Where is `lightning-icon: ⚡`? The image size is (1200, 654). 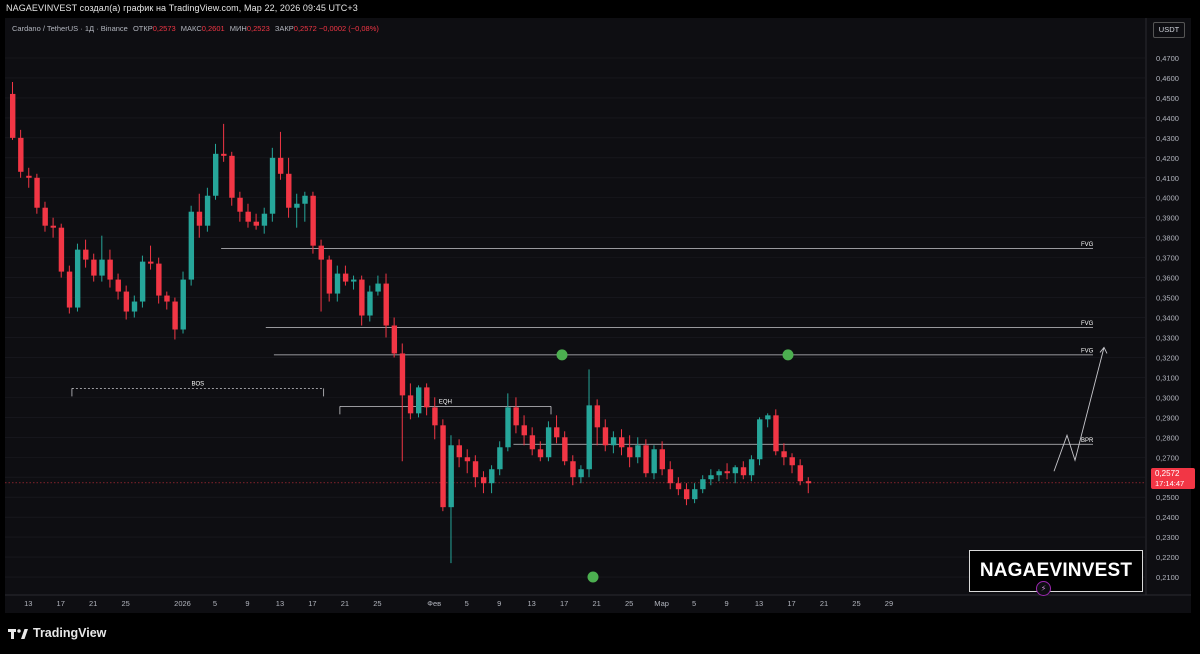
lightning-icon: ⚡ is located at coordinates (1043, 588).